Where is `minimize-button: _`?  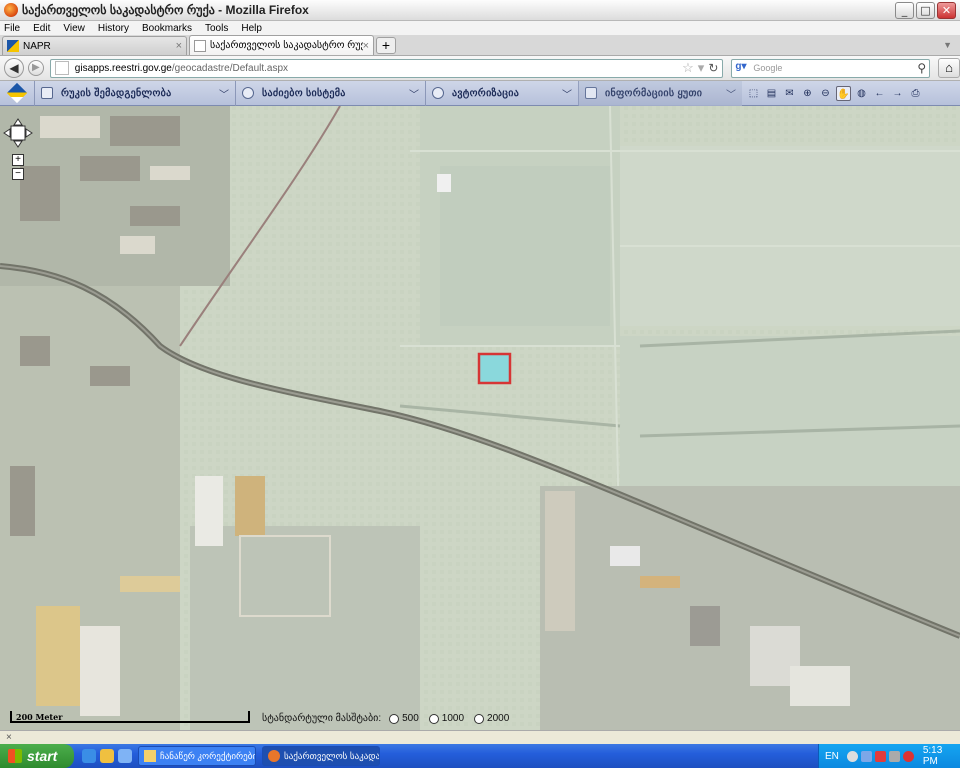 minimize-button: _ is located at coordinates (904, 10).